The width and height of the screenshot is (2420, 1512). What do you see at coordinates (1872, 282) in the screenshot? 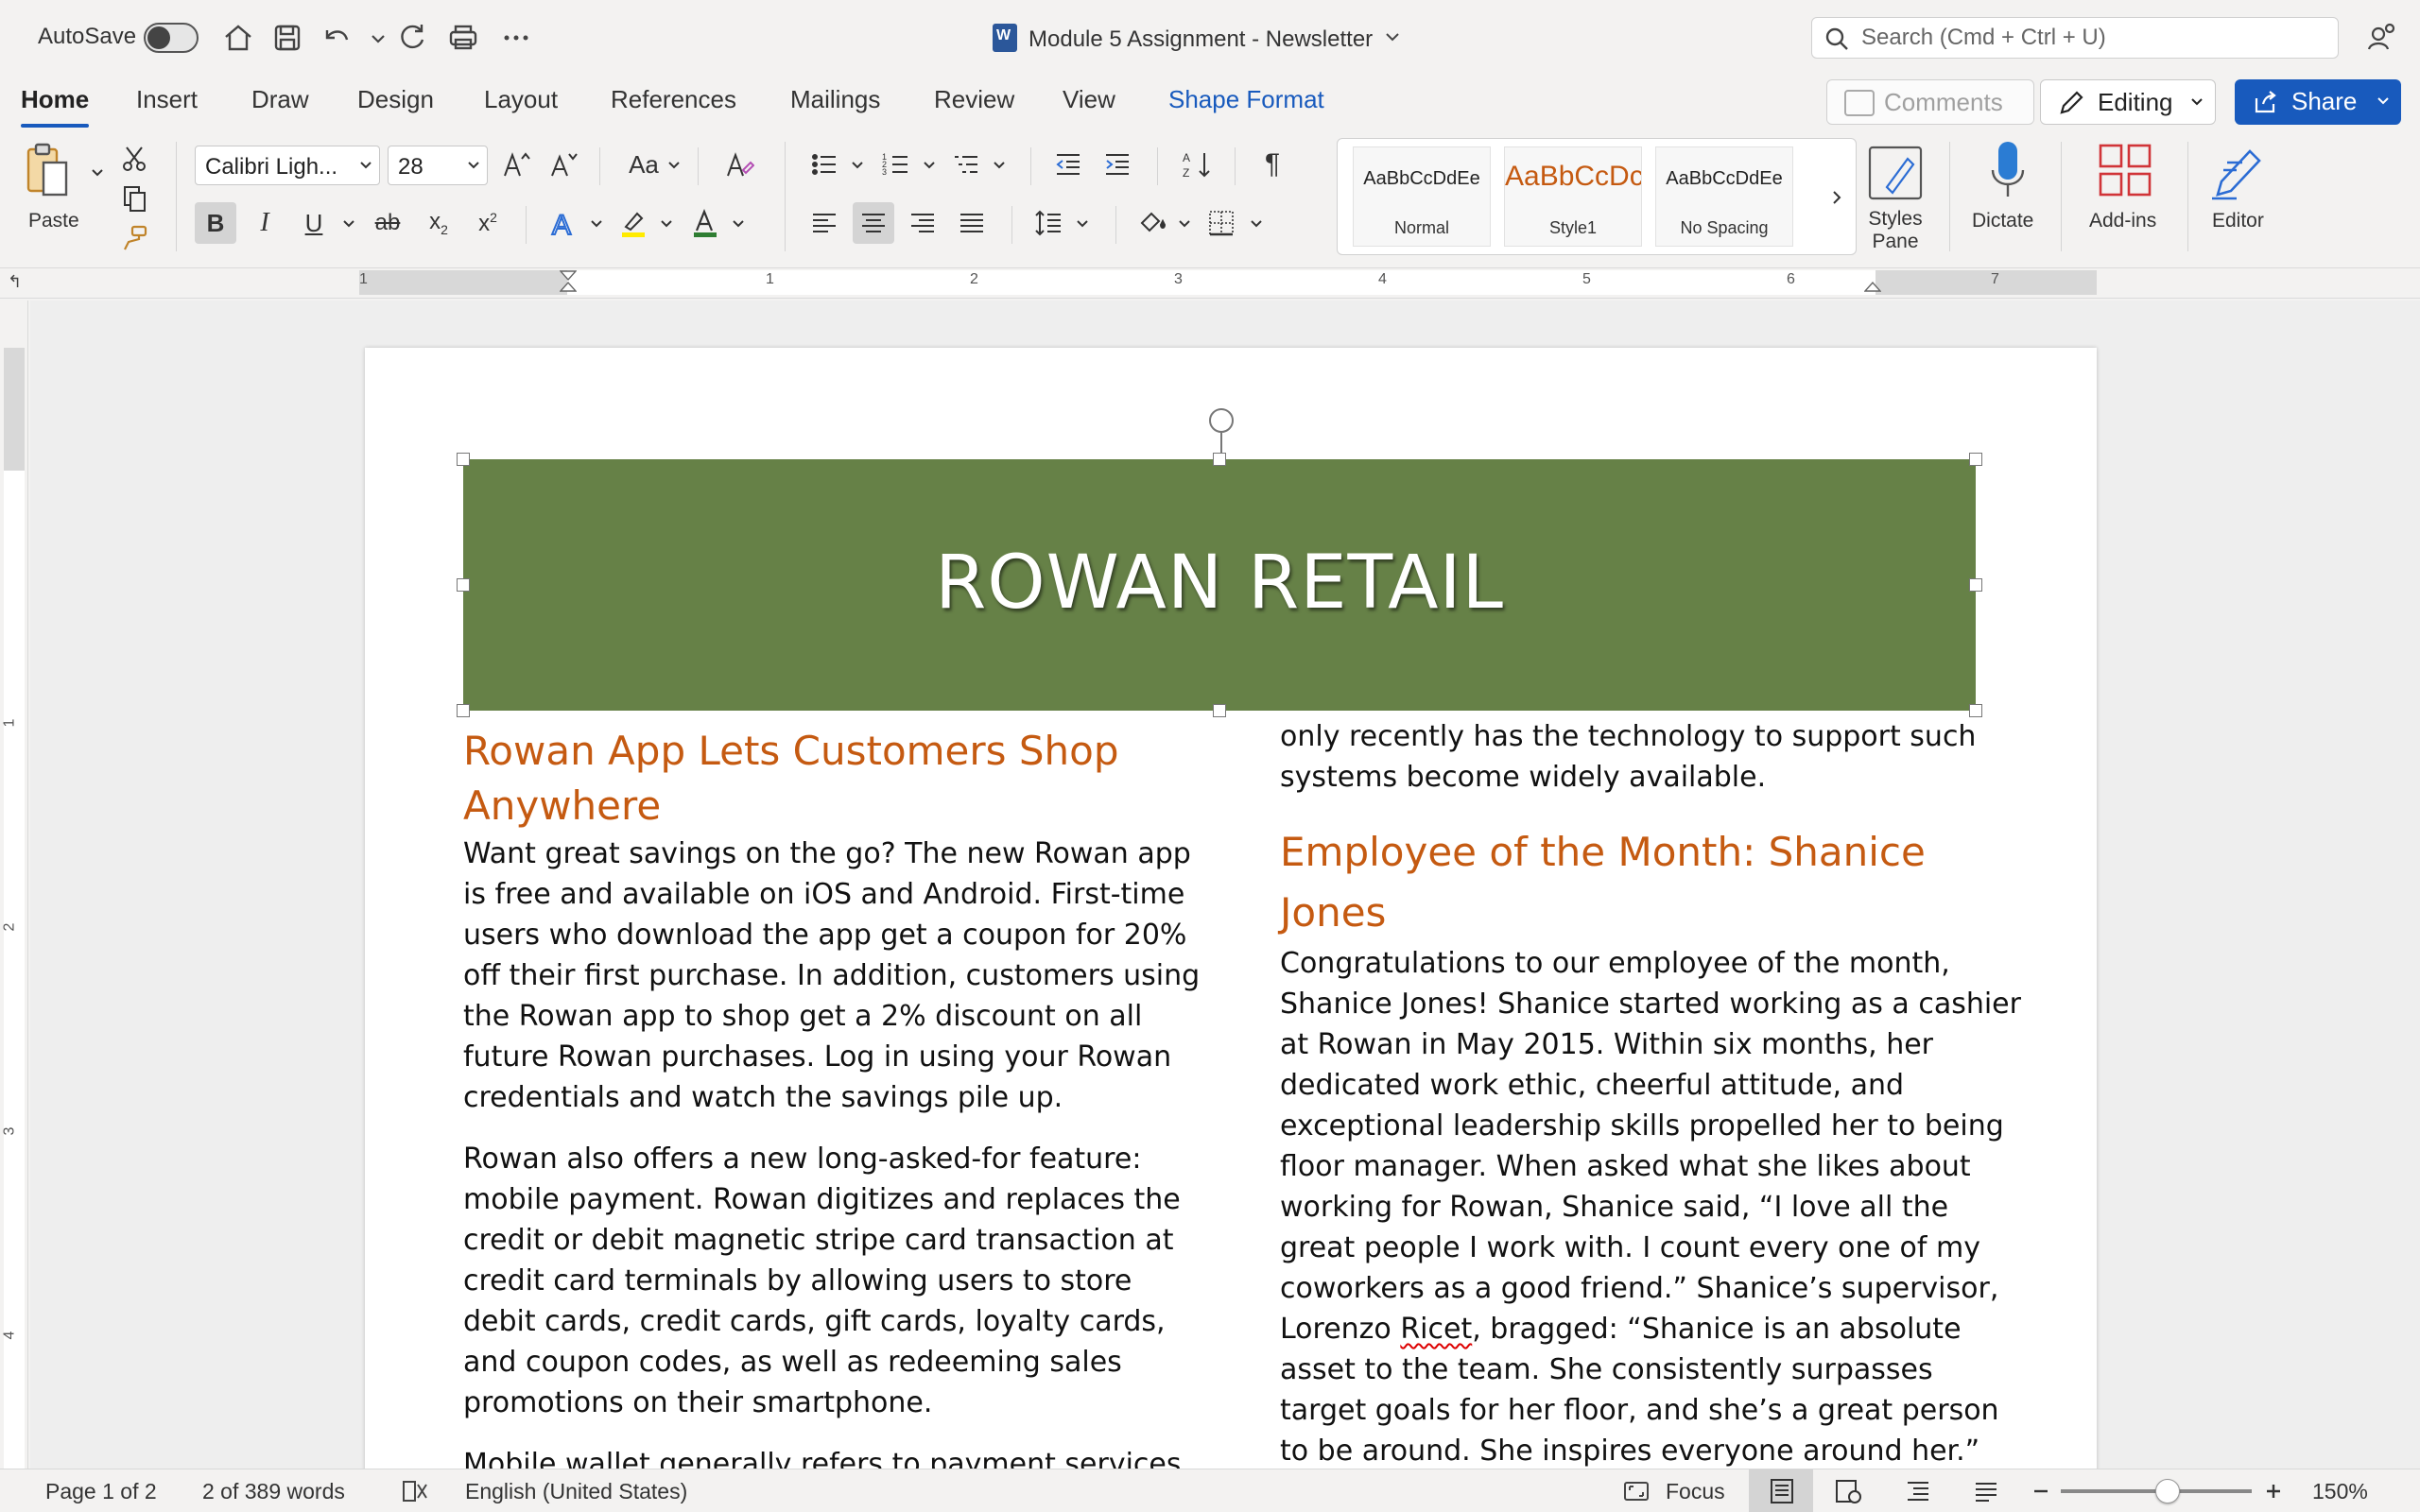
I see `right-indent-marker-icon` at bounding box center [1872, 282].